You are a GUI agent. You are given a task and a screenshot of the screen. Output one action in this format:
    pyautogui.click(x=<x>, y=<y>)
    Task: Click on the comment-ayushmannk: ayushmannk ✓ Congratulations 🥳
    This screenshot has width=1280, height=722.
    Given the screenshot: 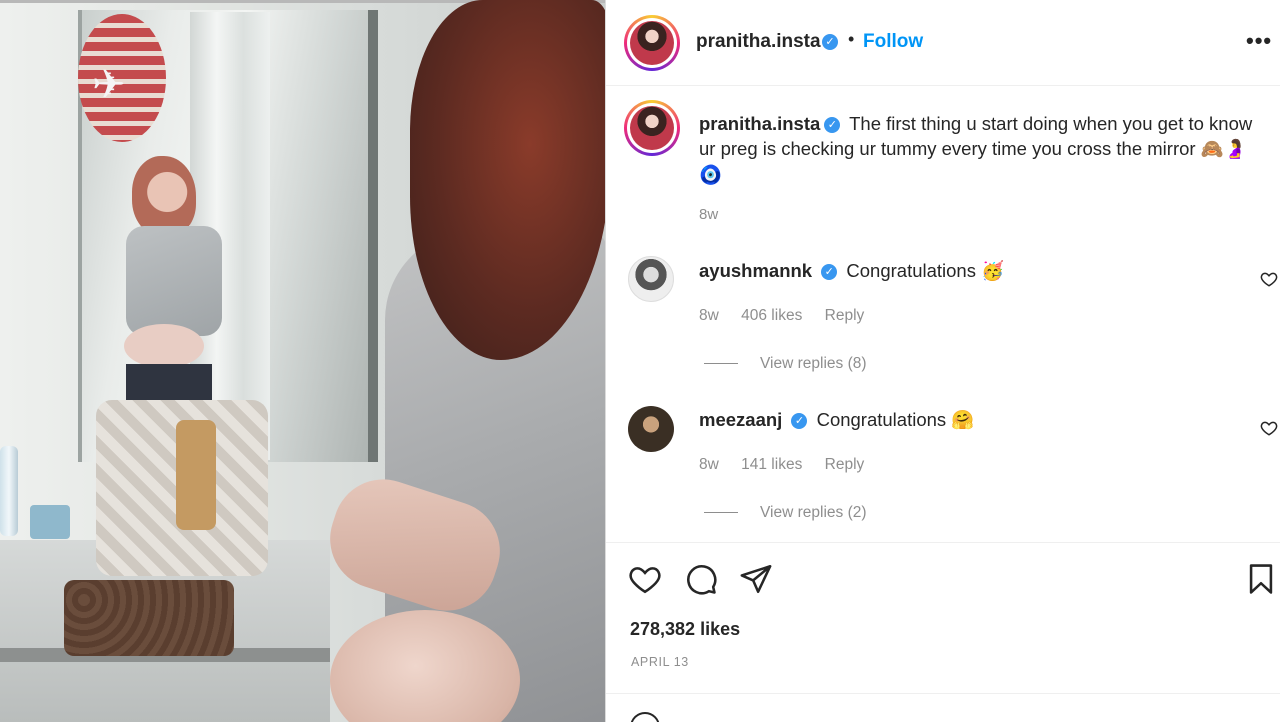 What is the action you would take?
    pyautogui.click(x=851, y=271)
    